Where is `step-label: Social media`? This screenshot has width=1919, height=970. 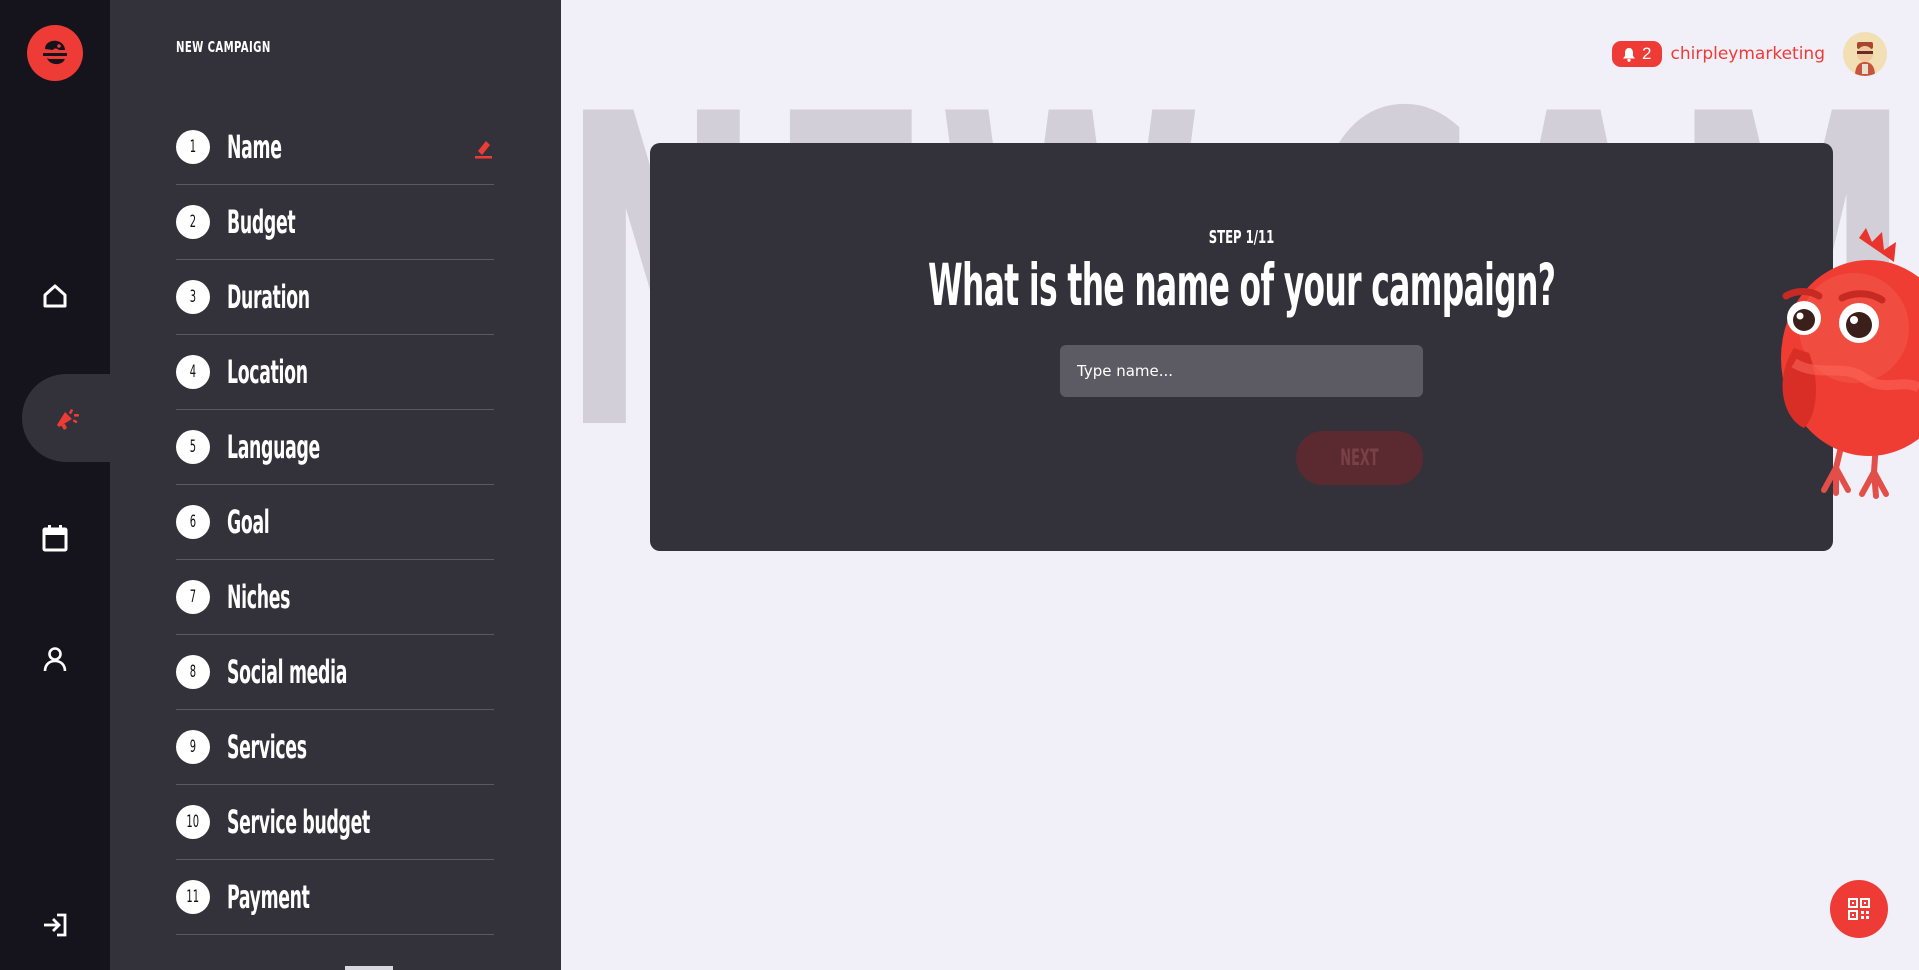 step-label: Social media is located at coordinates (287, 672).